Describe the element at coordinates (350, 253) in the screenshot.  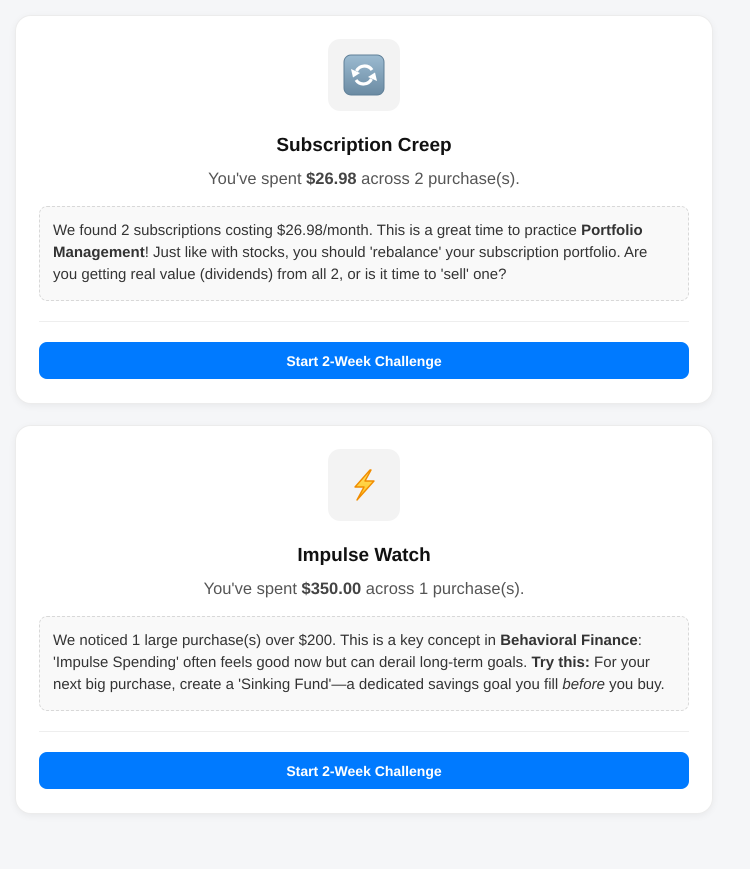
I see `insight-text: We found 2 subscriptions costing $26.98/month. This is a great time to practice Portfolio Management! Just like with stocks, you should 'rebalance' your subscription portfolio. Are you getting real value (dividends) from all 2, or is it time to 'sell' one?` at that location.